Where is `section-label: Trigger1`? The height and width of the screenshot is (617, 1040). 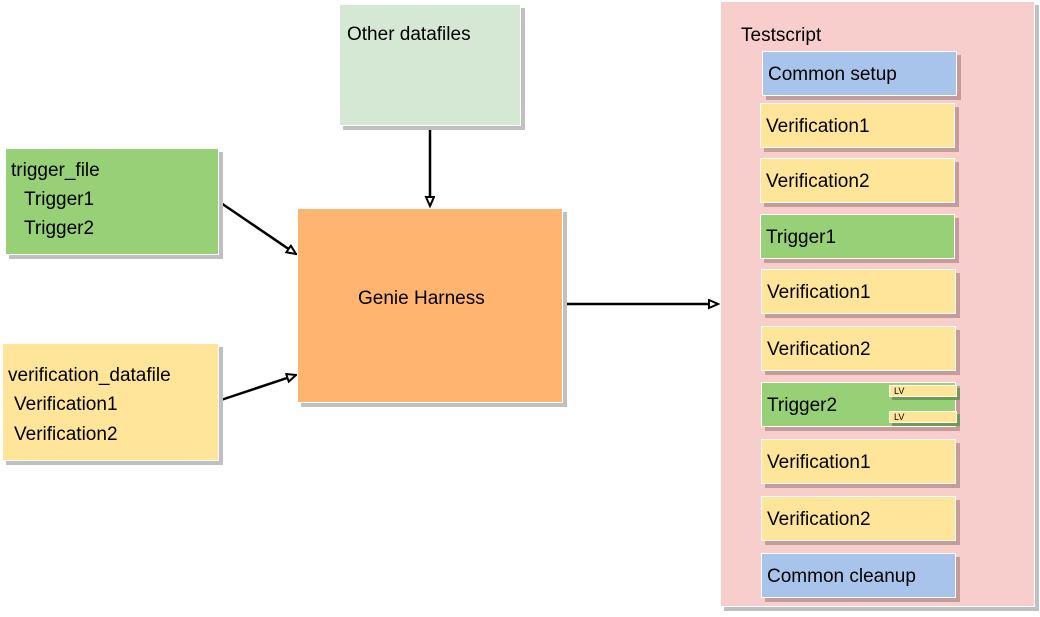
section-label: Trigger1 is located at coordinates (801, 237).